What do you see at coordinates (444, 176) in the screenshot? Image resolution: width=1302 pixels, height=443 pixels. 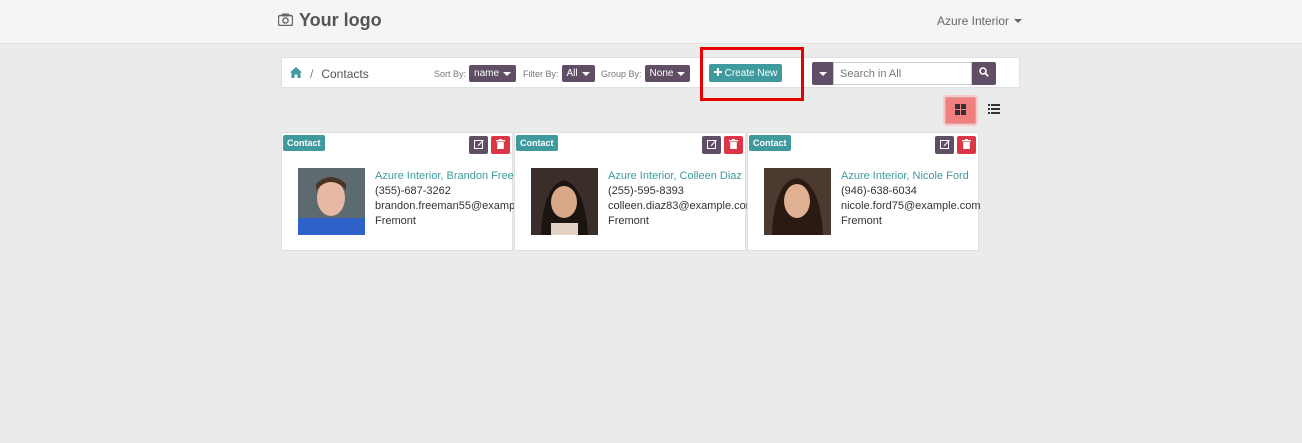 I see `contact-name: Azure Interior, Brandon Freeman` at bounding box center [444, 176].